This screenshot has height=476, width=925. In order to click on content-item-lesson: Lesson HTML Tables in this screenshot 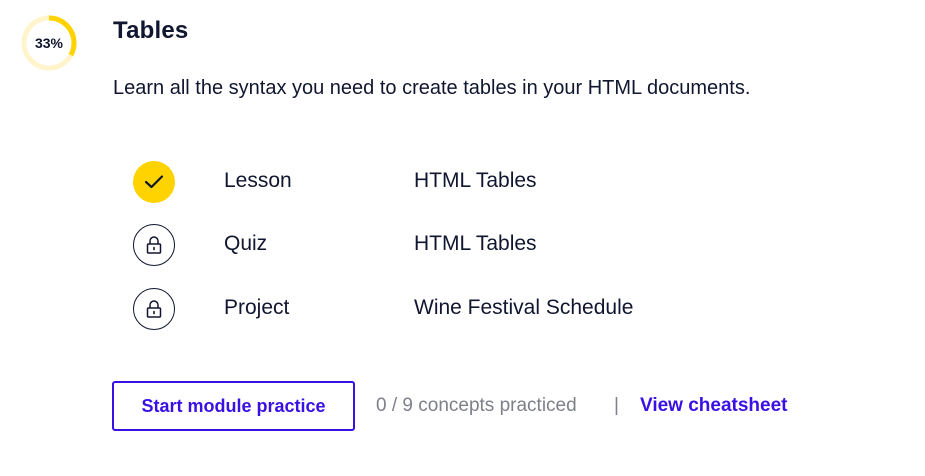, I will do `click(483, 182)`.